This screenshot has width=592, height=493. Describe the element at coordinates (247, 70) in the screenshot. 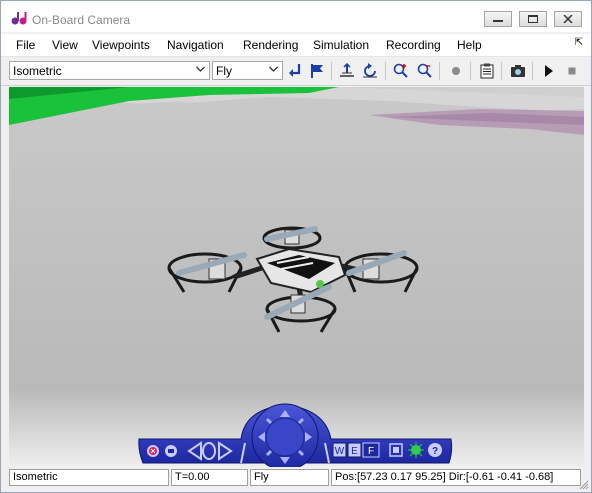

I see `navigation-select: Fly` at that location.